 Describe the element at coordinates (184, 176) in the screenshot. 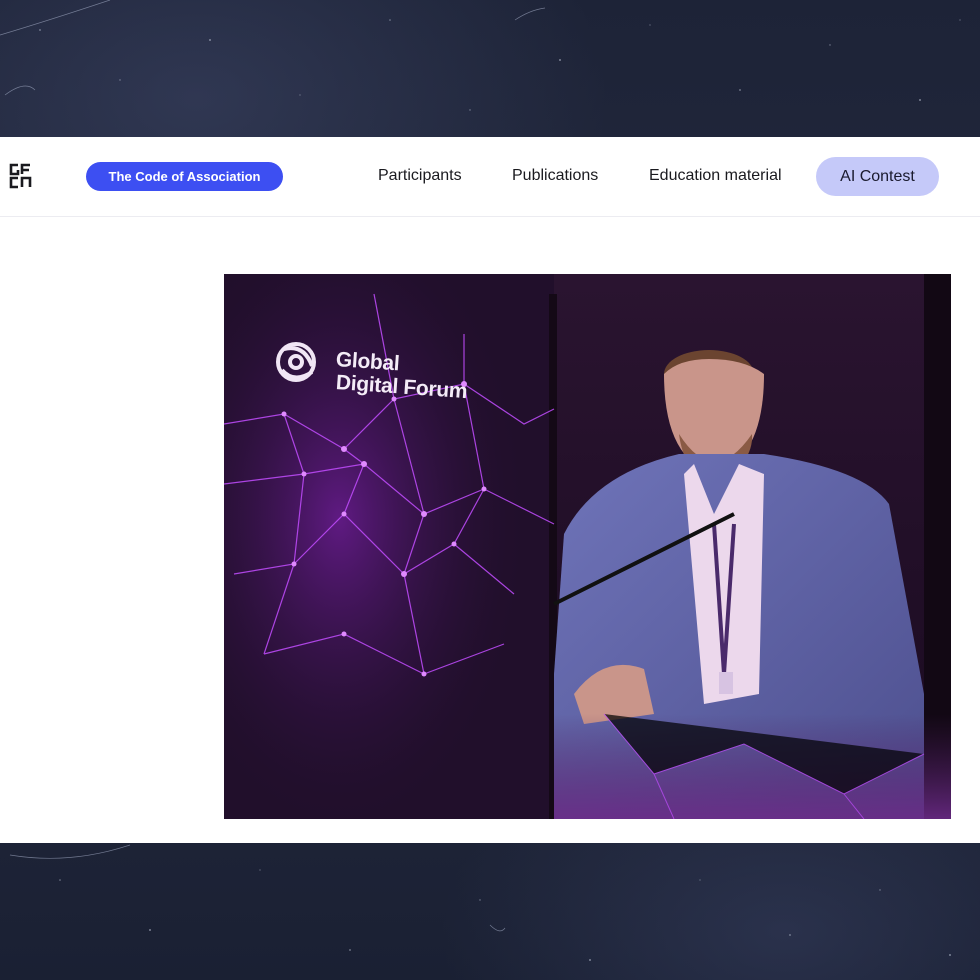

I see `code-of-association-button: The Code of Association` at that location.